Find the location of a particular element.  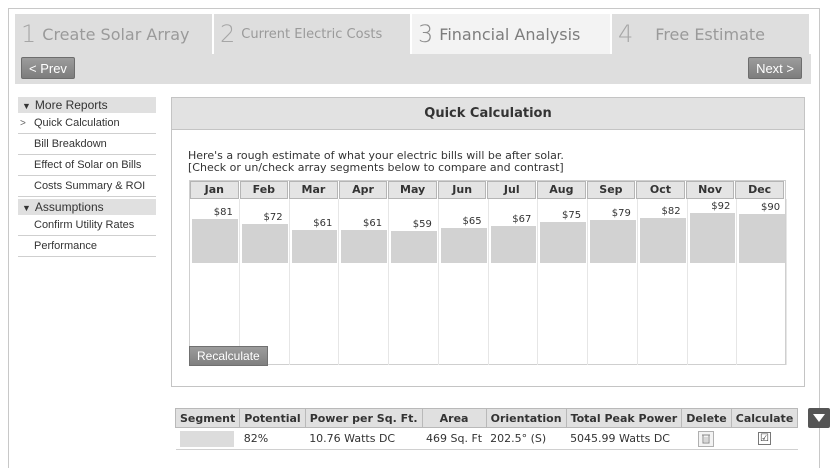

month-header-row: Jan Feb Mar Apr May Jun Jul Aug Sep Oct Nov Dec is located at coordinates (487, 190).